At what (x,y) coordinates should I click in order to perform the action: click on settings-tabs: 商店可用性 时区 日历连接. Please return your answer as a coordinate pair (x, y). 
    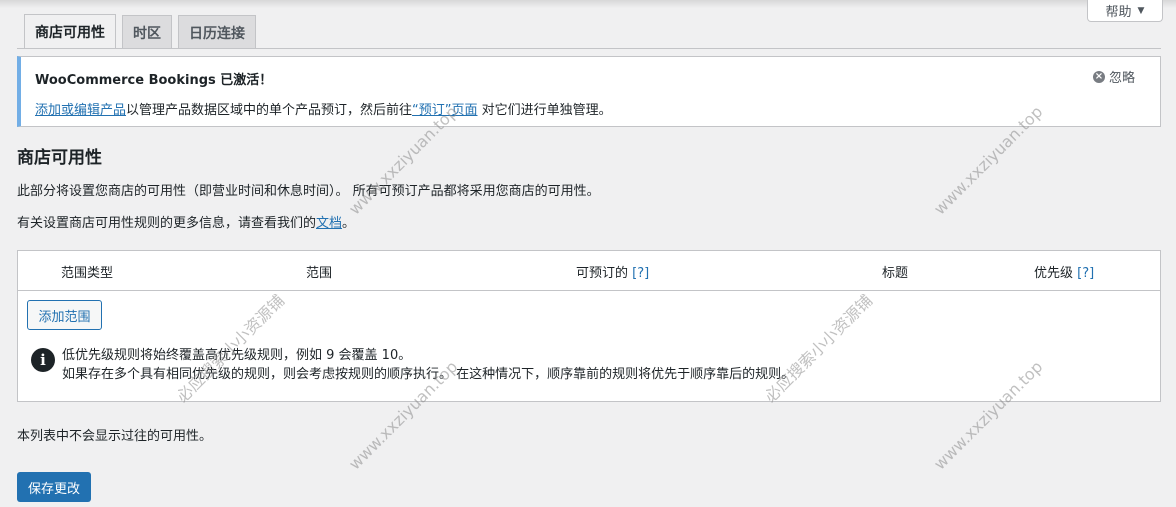
    Looking at the image, I should click on (140, 31).